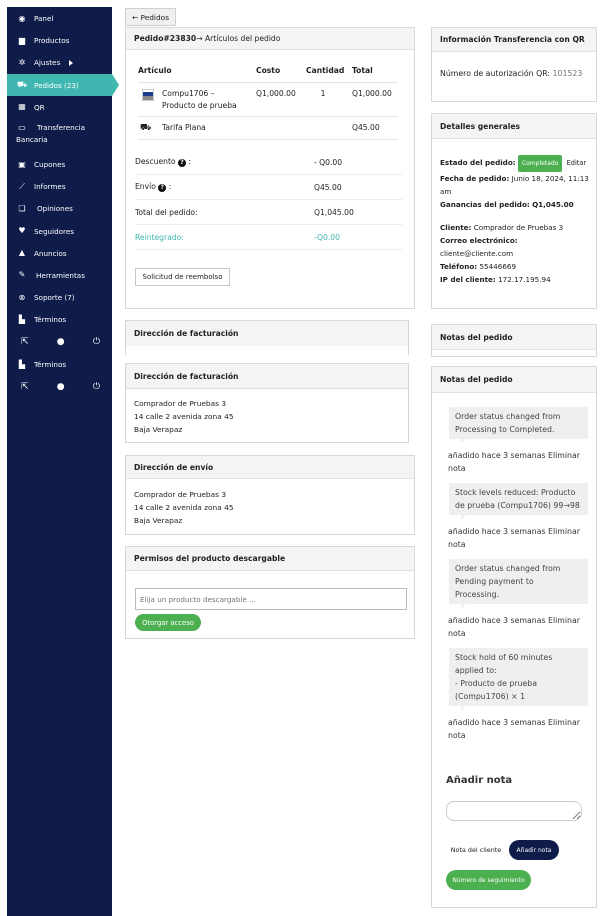 This screenshot has width=604, height=916. I want to click on back-to-orders-button: ← Pedidos, so click(150, 17).